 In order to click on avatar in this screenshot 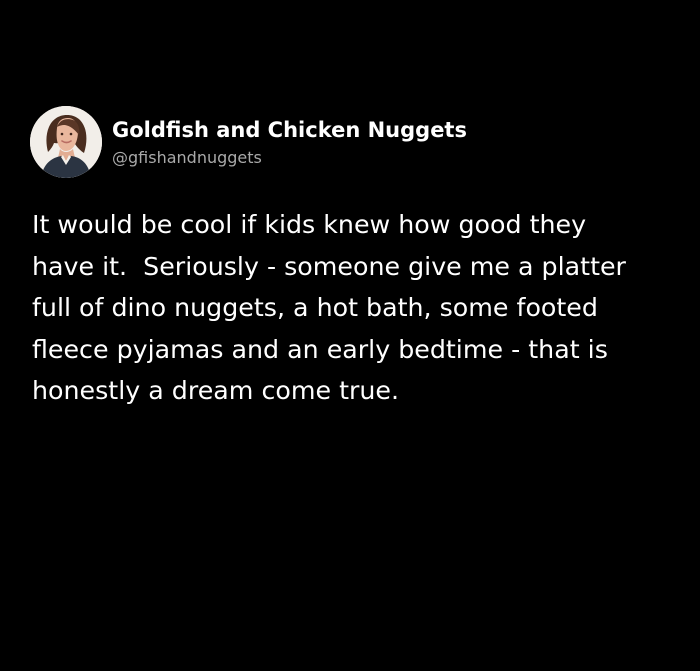, I will do `click(66, 142)`.